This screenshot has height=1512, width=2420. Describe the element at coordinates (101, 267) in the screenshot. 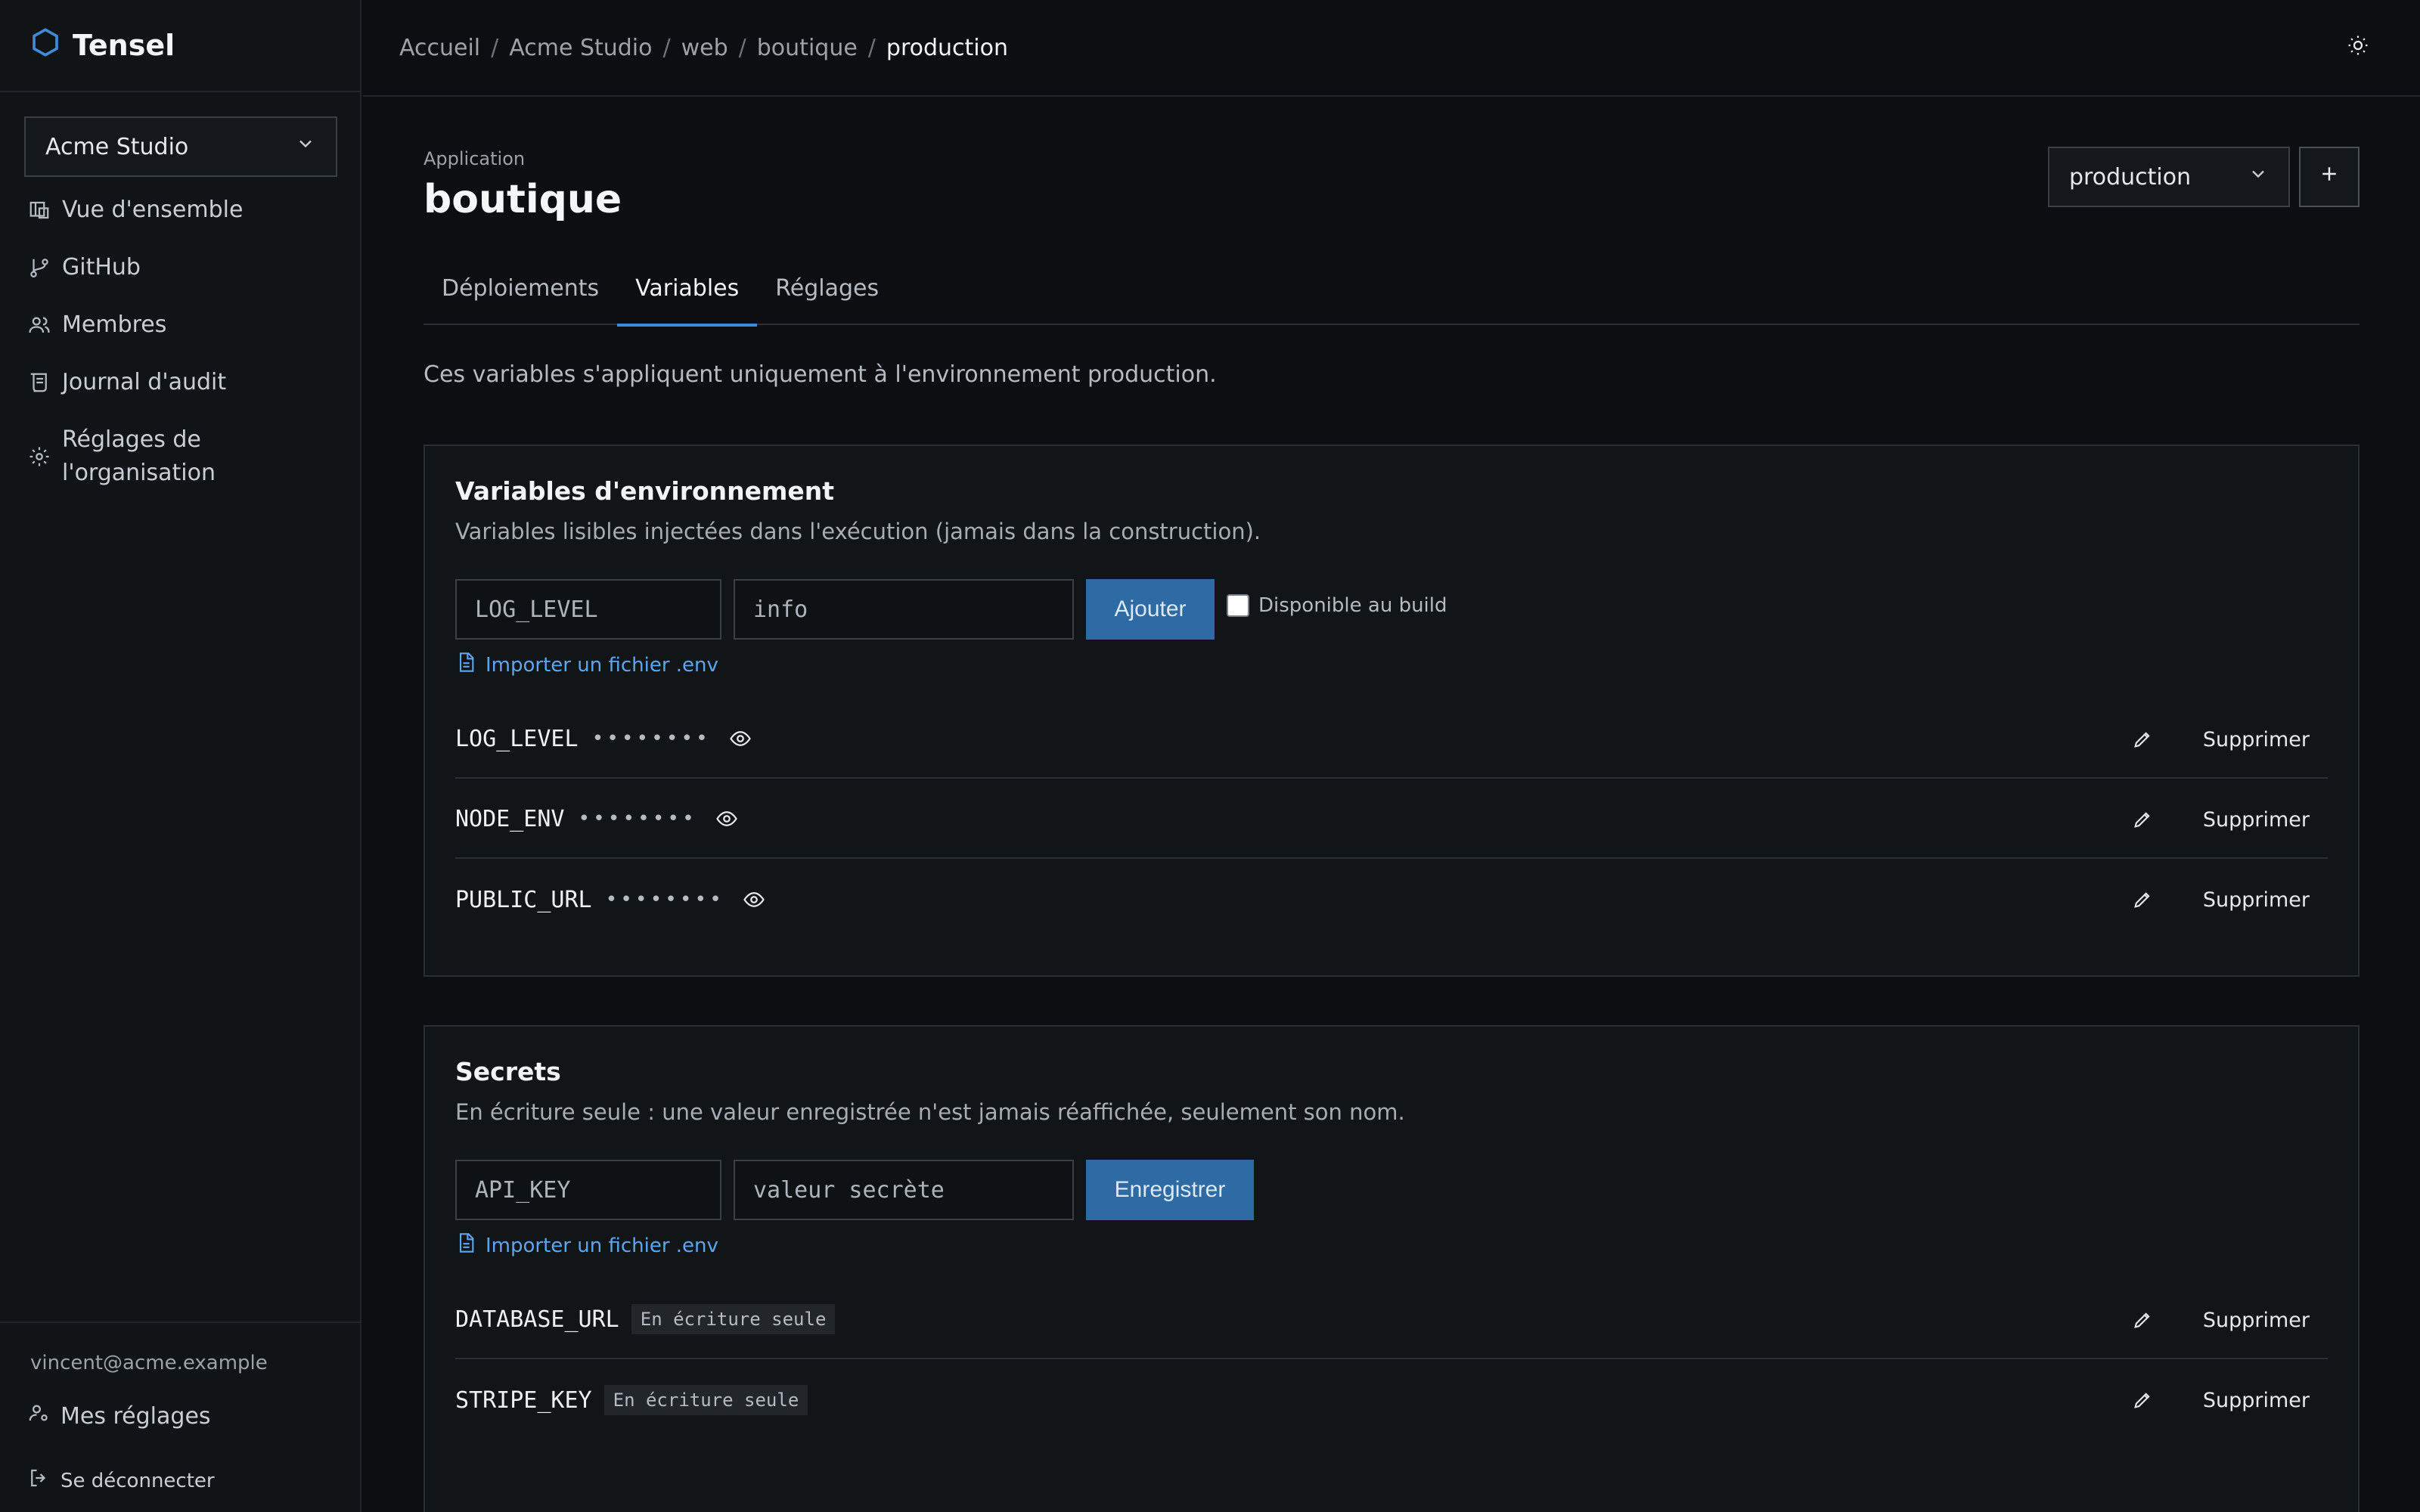

I see `sidebar-item-label: GitHub` at that location.